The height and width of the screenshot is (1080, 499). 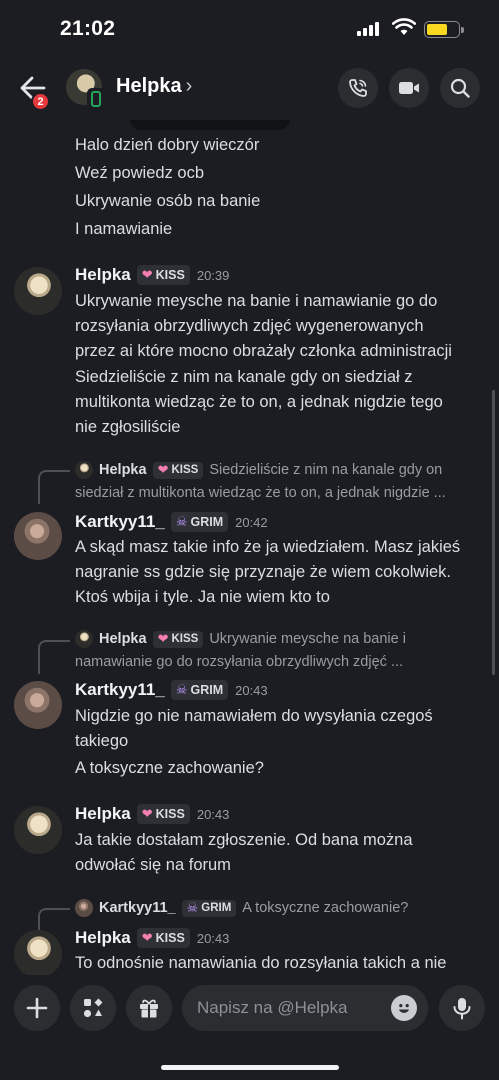 I want to click on phone-call-icon, so click(x=358, y=88).